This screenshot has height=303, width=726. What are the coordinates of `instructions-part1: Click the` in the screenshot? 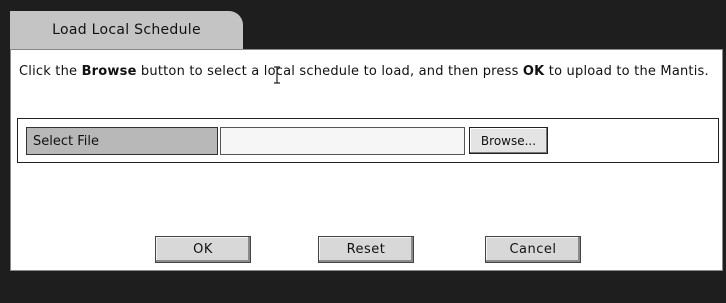 It's located at (50, 71).